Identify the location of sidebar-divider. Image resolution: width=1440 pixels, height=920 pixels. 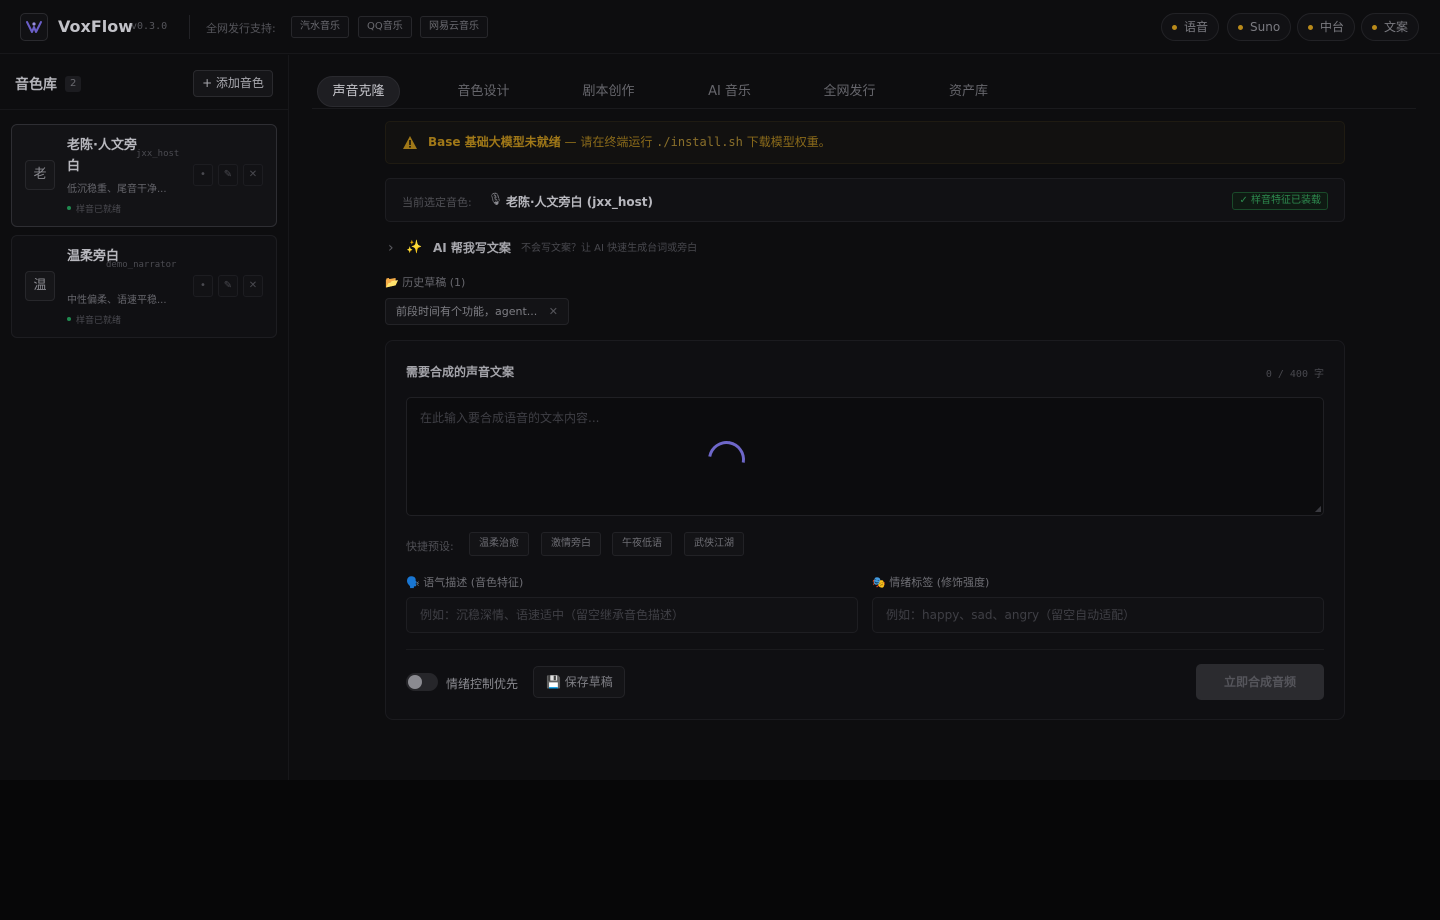
(144, 109).